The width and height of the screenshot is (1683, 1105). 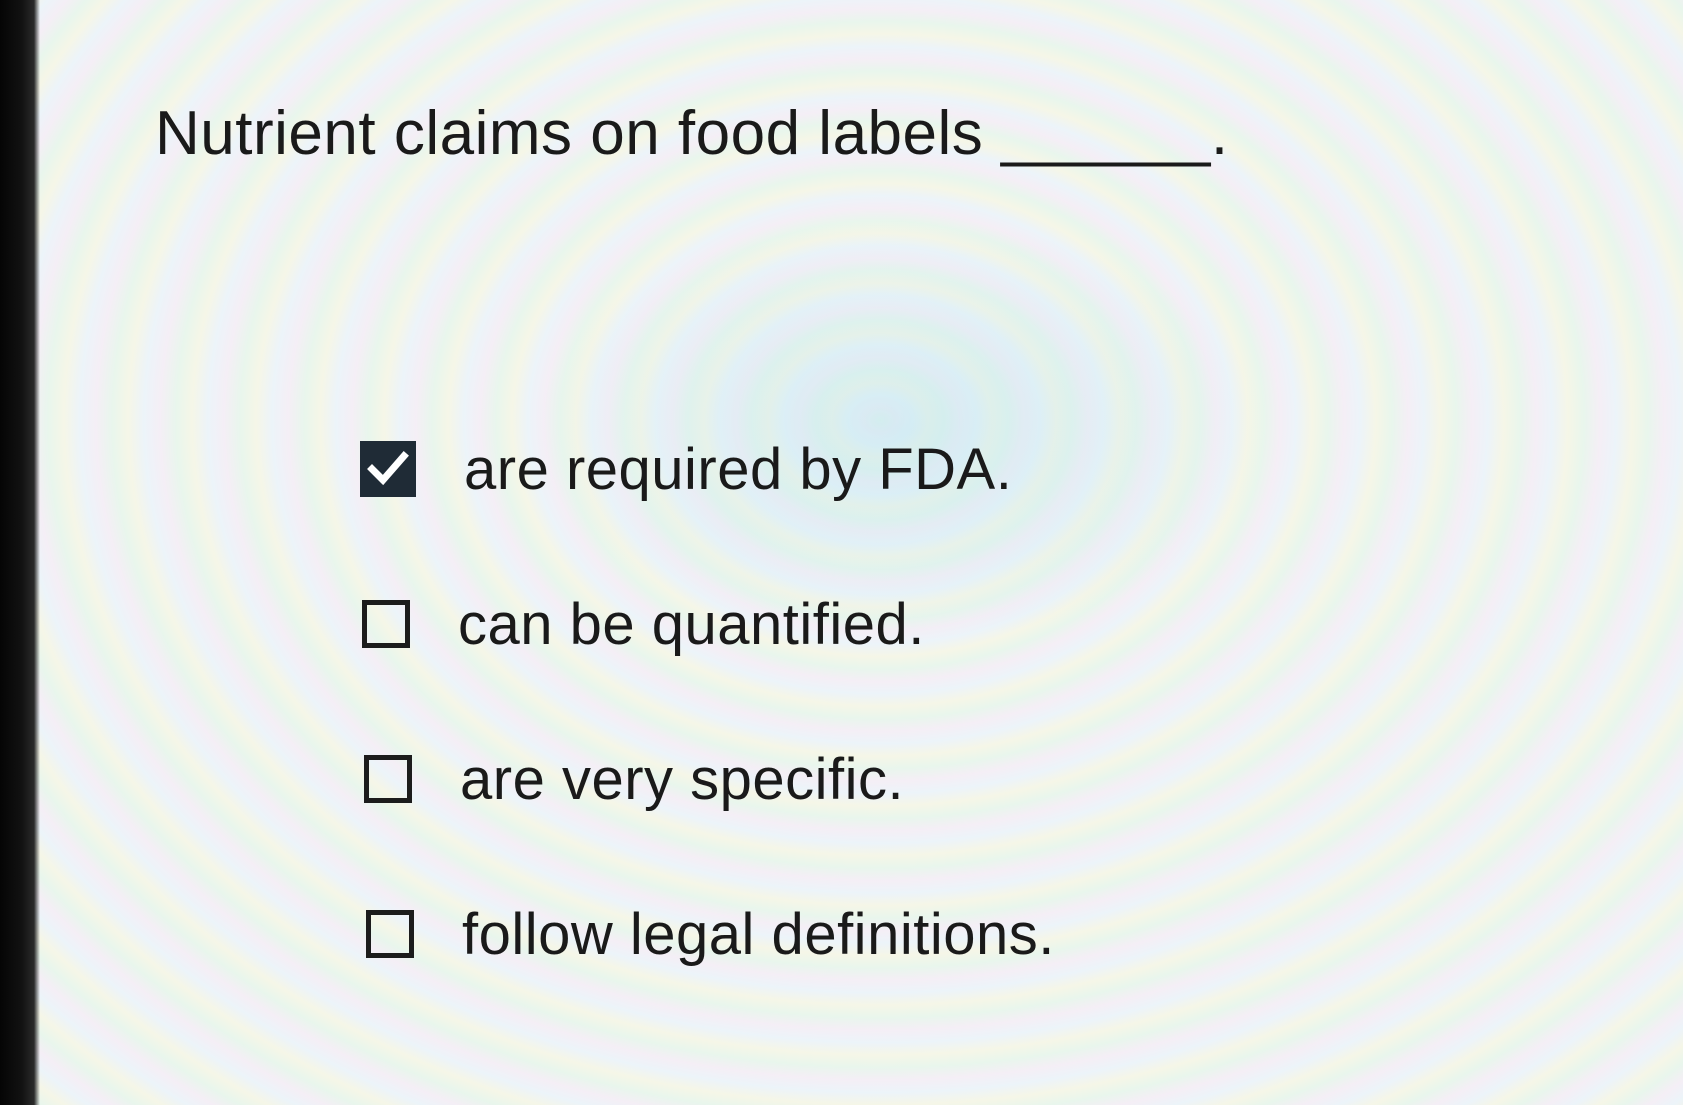 I want to click on option-can-be-quantified: can be quantified., so click(x=708, y=624).